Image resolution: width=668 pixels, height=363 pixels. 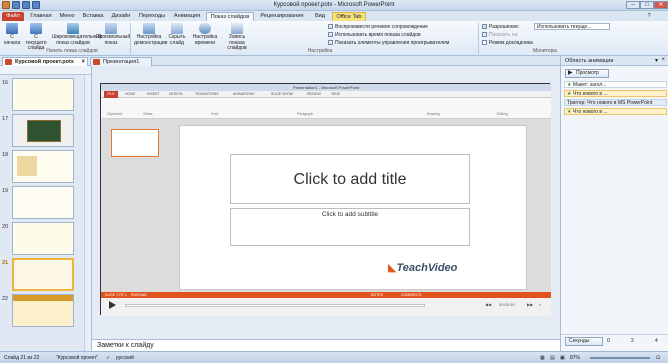 What do you see at coordinates (5, 119) in the screenshot?
I see `slide-number: 17` at bounding box center [5, 119].